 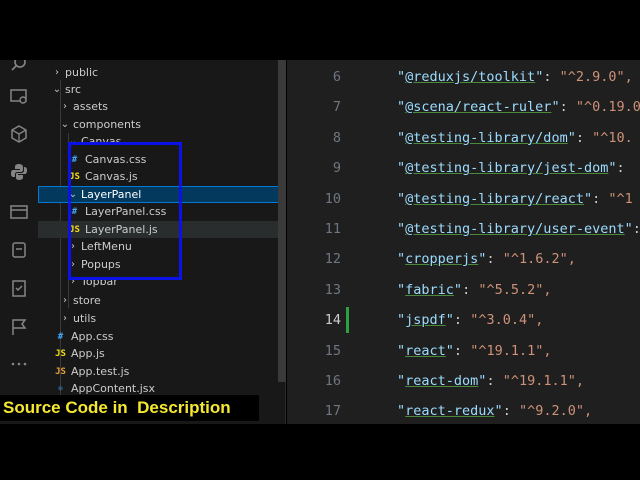 I want to click on code-line: 6 "@reduxjs/toolkit": "^2.9.0",, so click(x=463, y=77).